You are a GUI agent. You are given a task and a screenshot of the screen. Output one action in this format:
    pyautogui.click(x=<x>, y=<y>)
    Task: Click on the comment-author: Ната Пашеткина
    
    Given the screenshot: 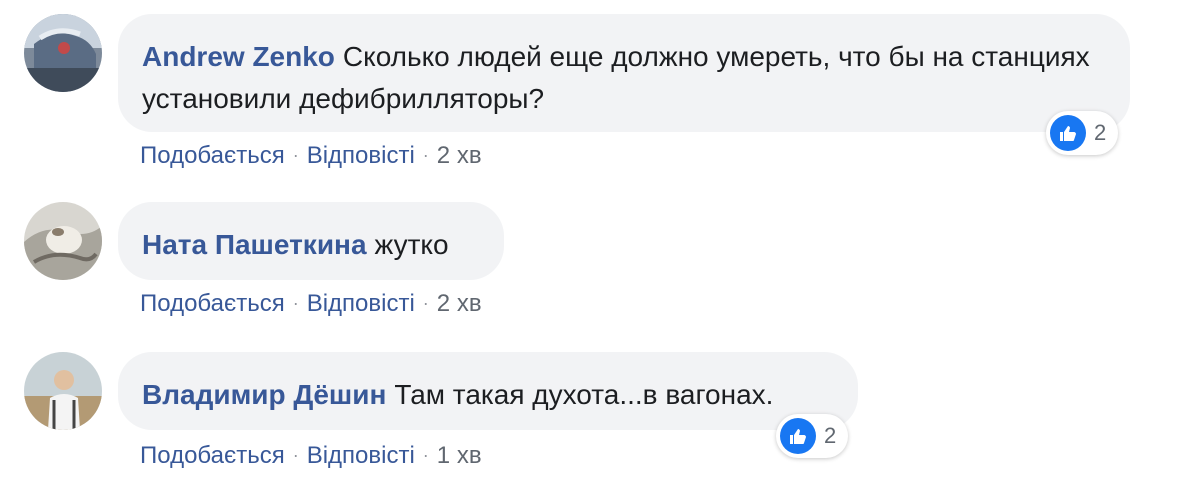 What is the action you would take?
    pyautogui.click(x=254, y=244)
    